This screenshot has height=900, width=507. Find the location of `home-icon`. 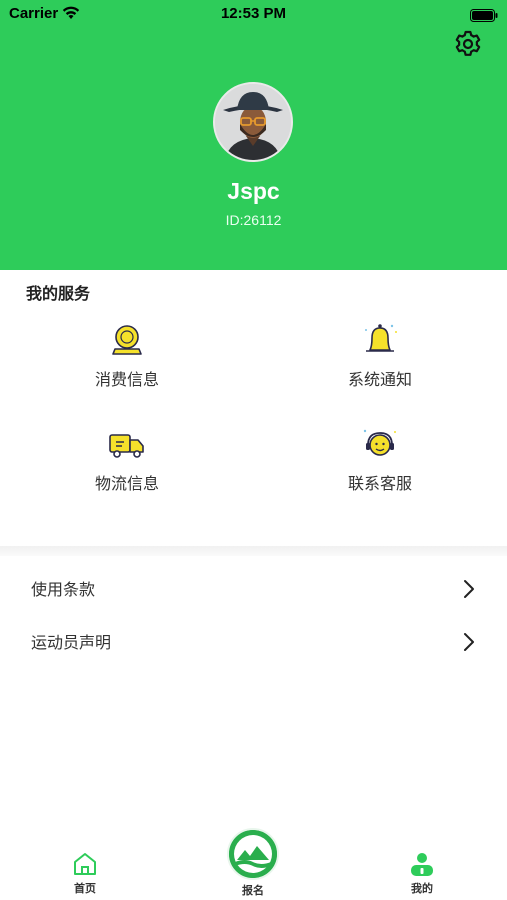

home-icon is located at coordinates (85, 864).